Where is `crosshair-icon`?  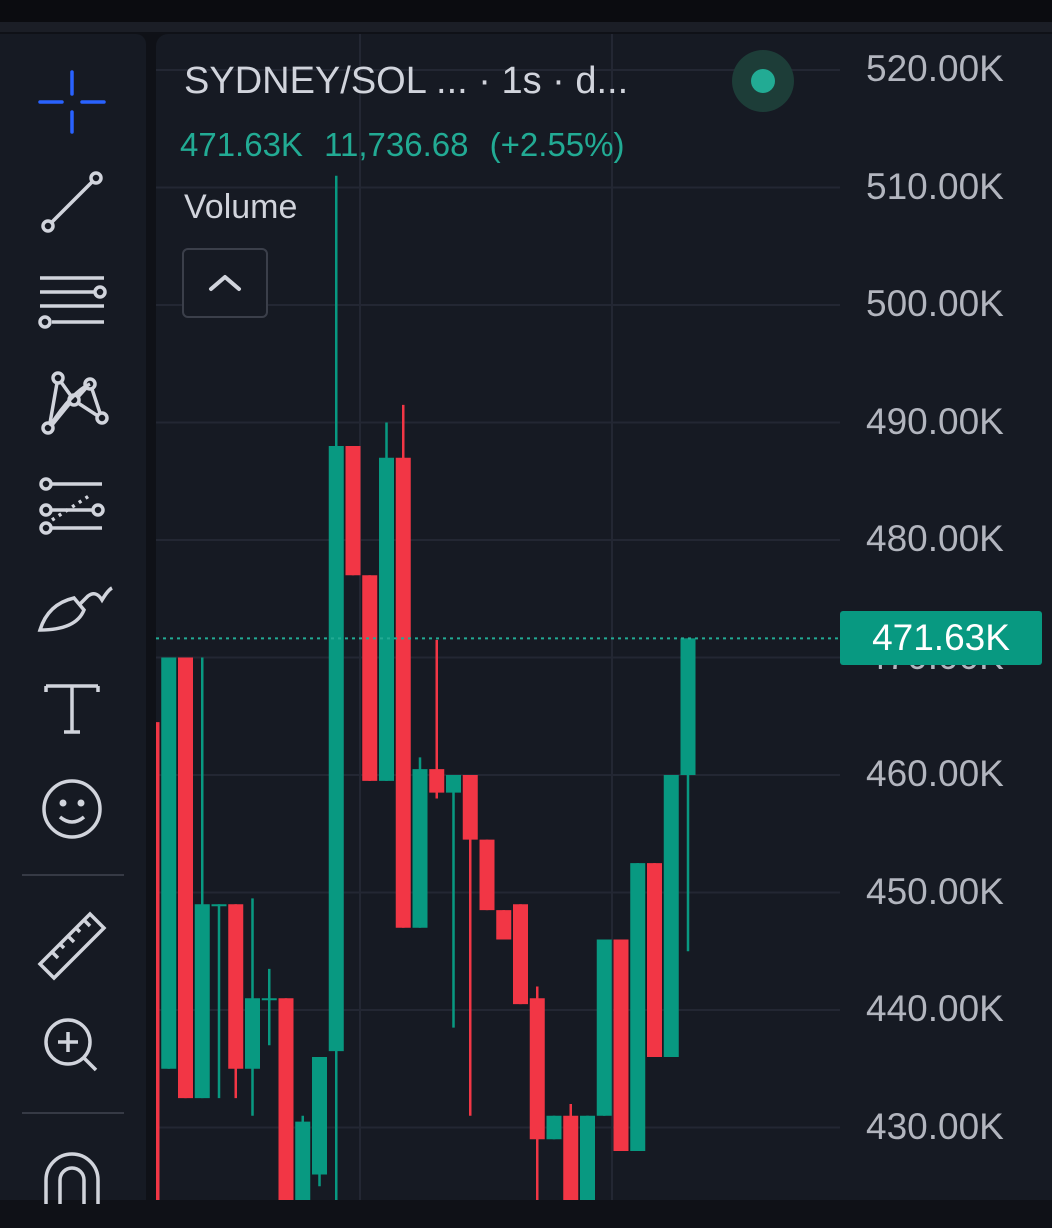 crosshair-icon is located at coordinates (72, 102).